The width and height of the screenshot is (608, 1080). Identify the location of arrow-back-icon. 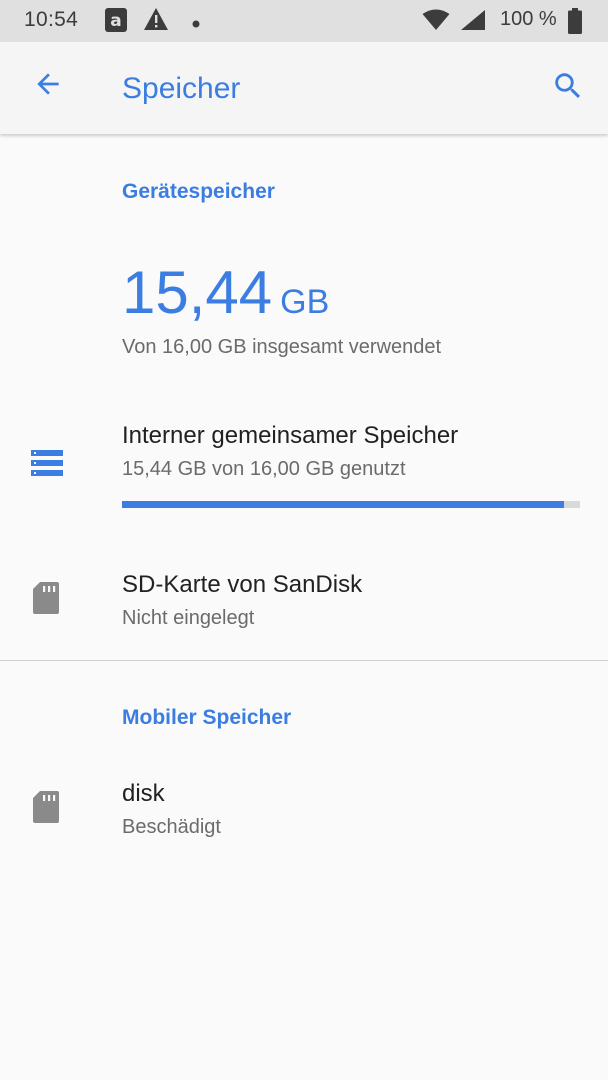
(48, 86).